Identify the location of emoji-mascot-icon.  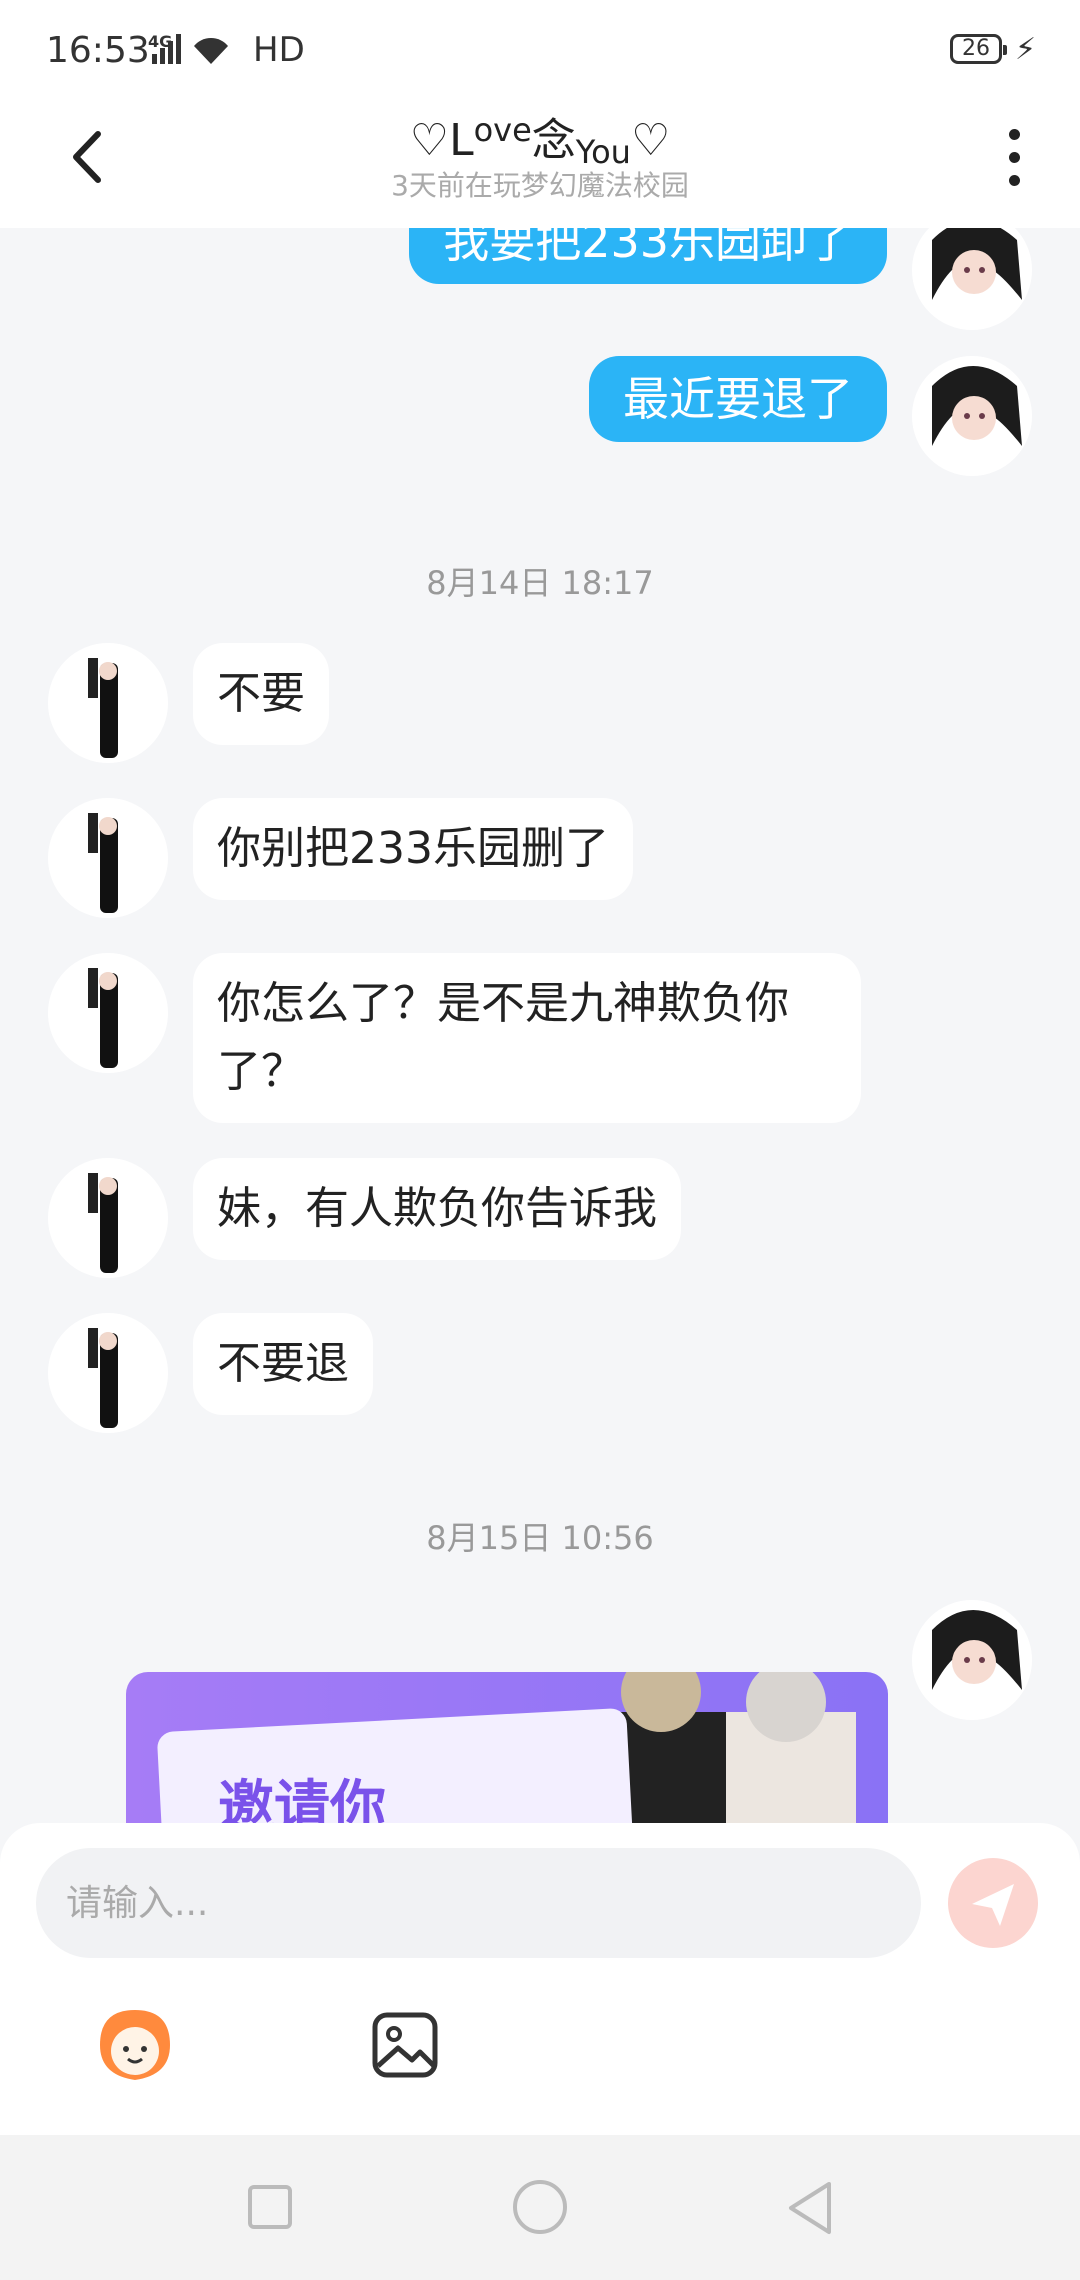
(135, 2045).